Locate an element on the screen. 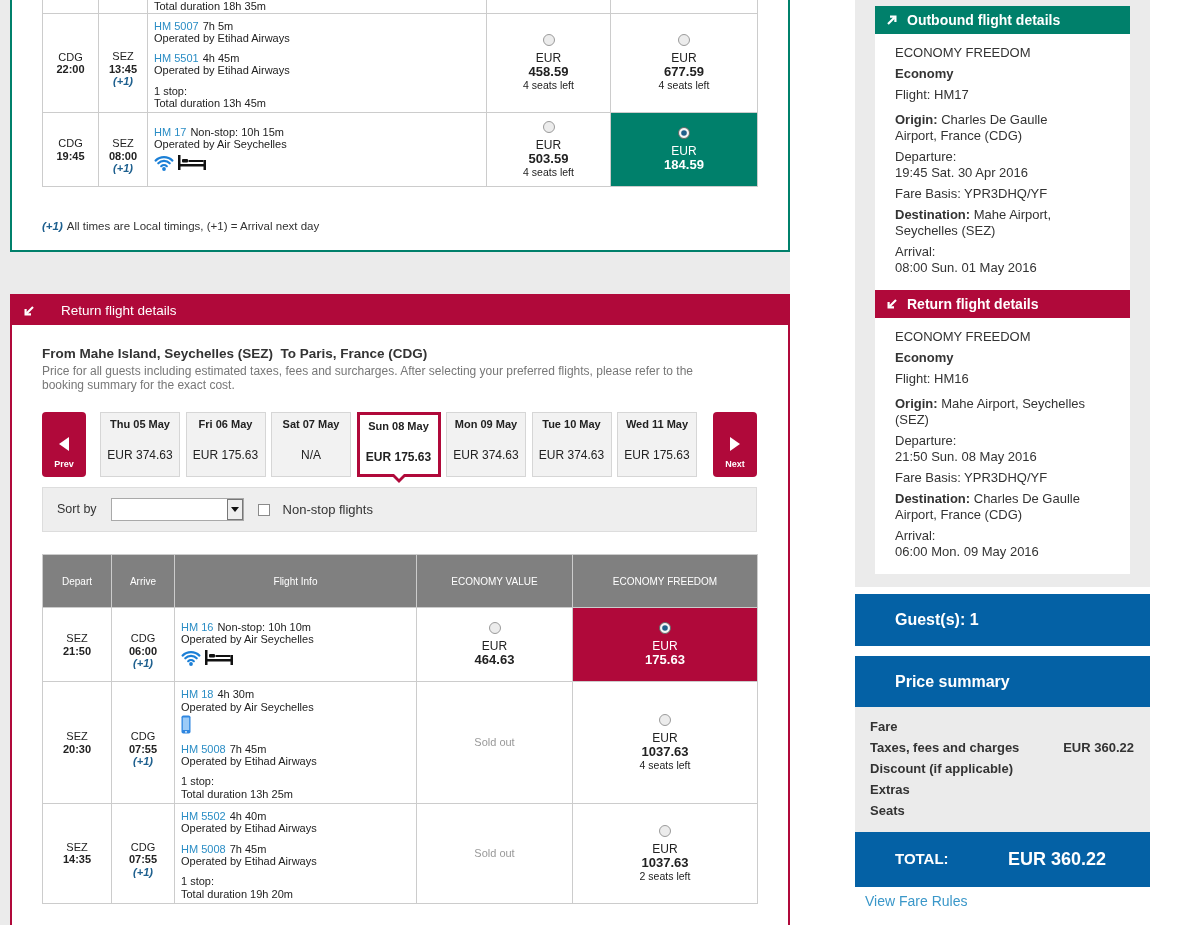  flight-number: Flight: HM16 is located at coordinates (932, 379).